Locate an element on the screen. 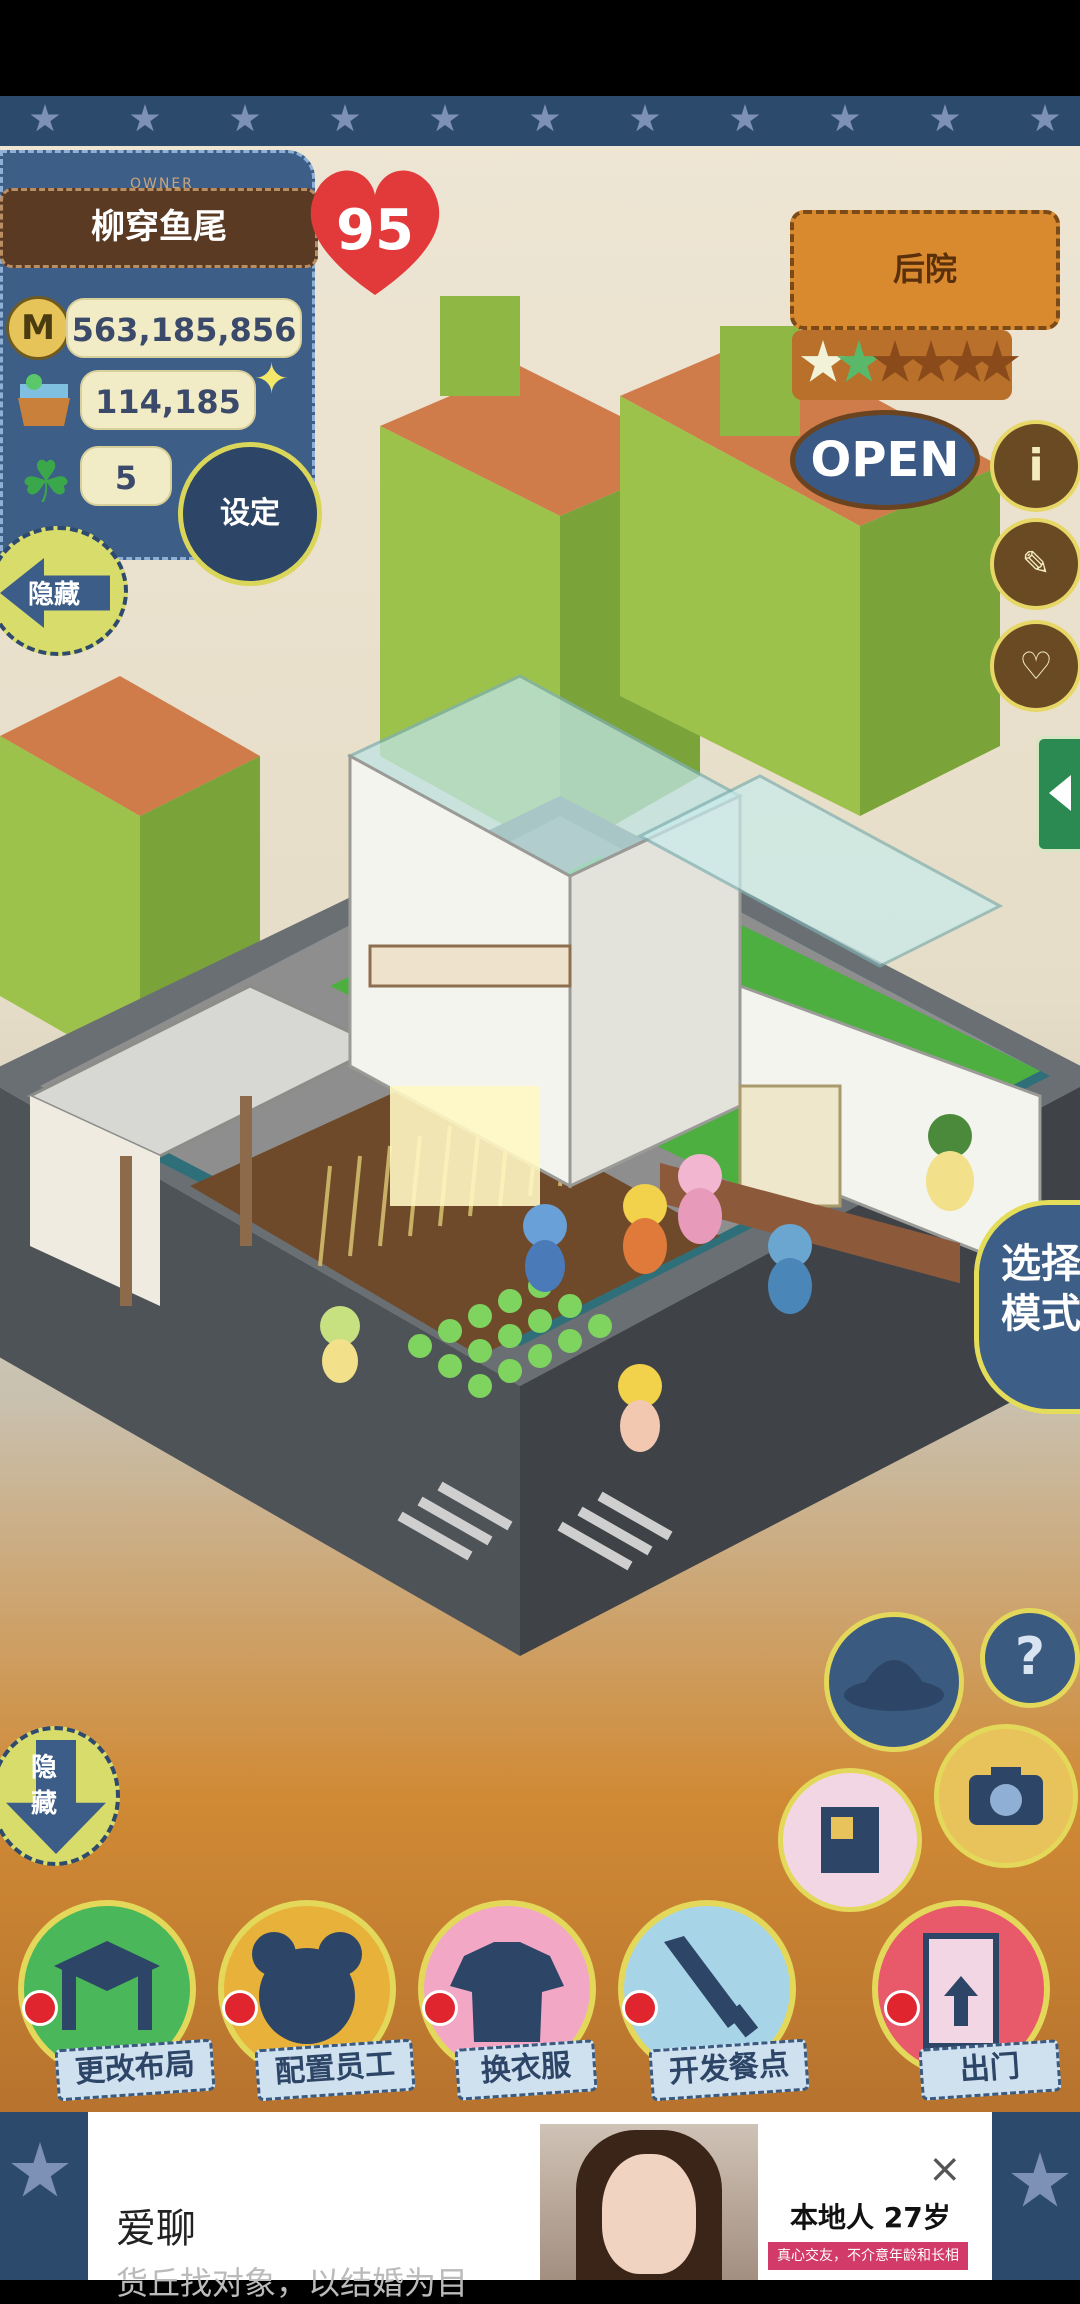 This screenshot has width=1080, height=2304. favorites-button: ♡ is located at coordinates (1035, 666).